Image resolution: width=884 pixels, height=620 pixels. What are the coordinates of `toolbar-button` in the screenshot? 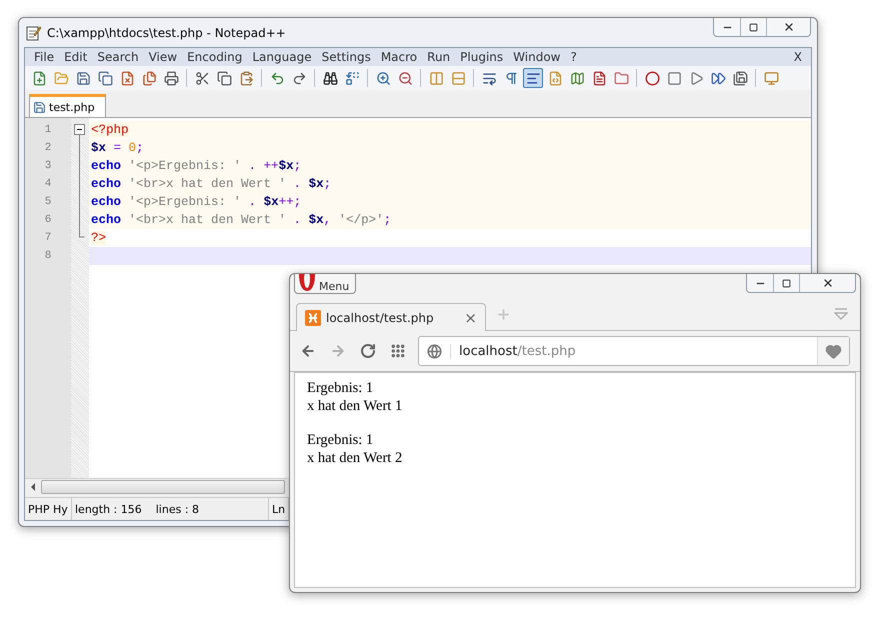 It's located at (533, 78).